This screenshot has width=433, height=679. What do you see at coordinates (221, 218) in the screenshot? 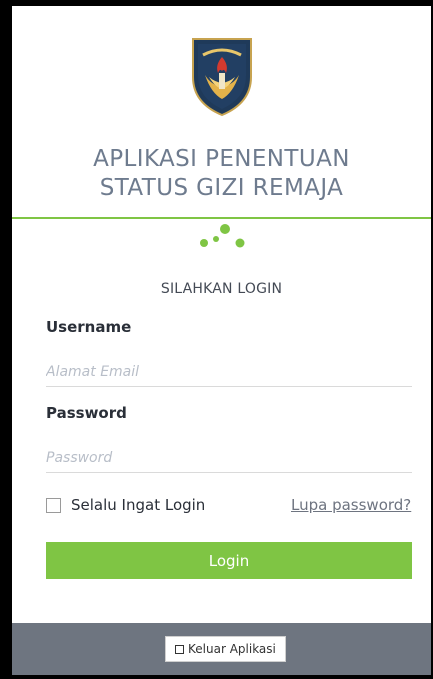
I see `header-divider` at bounding box center [221, 218].